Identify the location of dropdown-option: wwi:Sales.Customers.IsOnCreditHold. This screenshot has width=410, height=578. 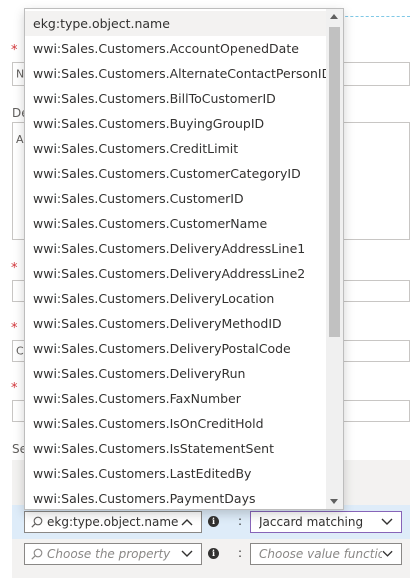
(176, 423).